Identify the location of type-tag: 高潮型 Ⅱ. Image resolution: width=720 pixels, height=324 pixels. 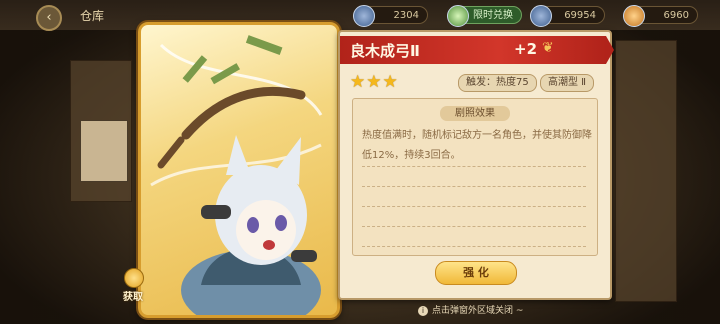
(567, 83).